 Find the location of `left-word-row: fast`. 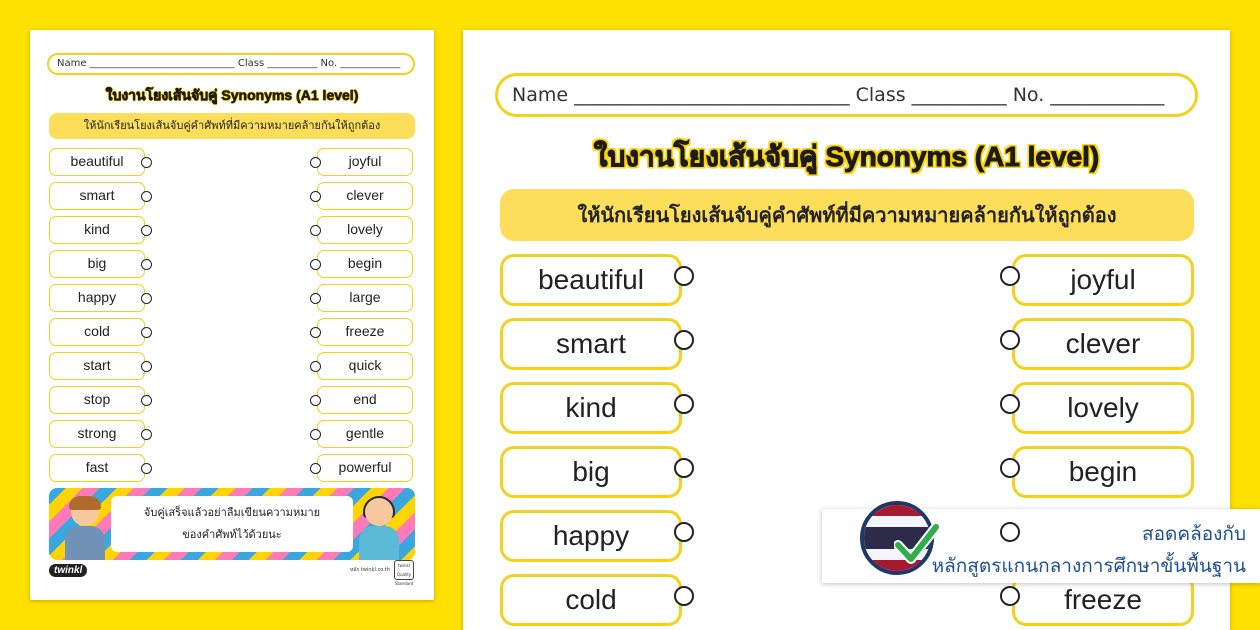

left-word-row: fast is located at coordinates (100, 468).